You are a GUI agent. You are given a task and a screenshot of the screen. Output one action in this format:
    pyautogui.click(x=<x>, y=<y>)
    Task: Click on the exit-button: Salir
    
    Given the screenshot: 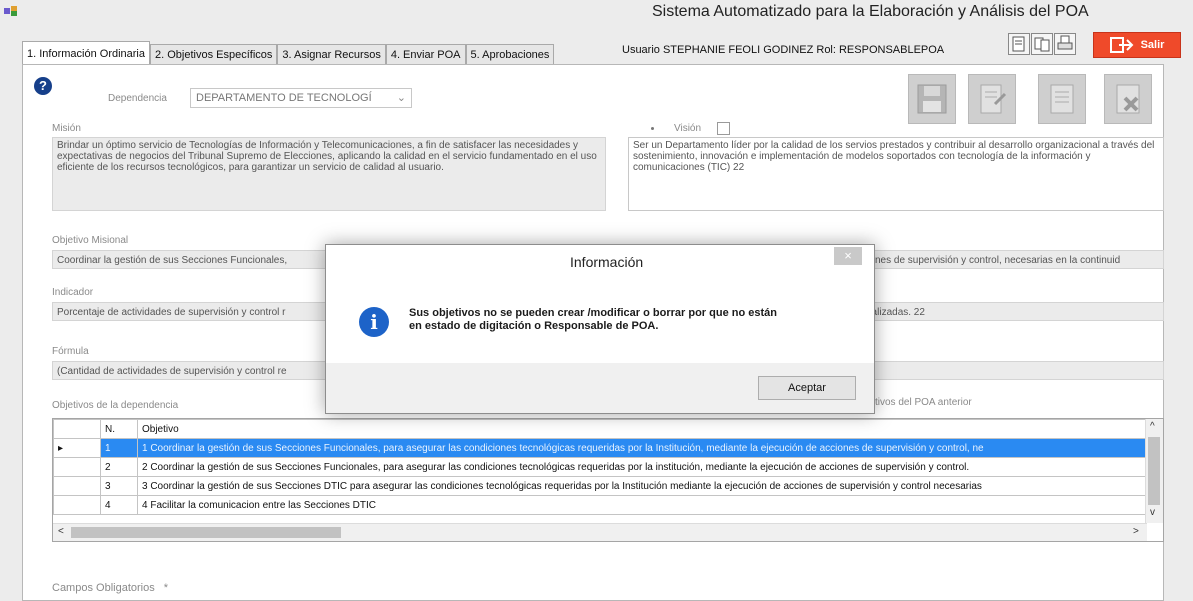 What is the action you would take?
    pyautogui.click(x=1137, y=45)
    